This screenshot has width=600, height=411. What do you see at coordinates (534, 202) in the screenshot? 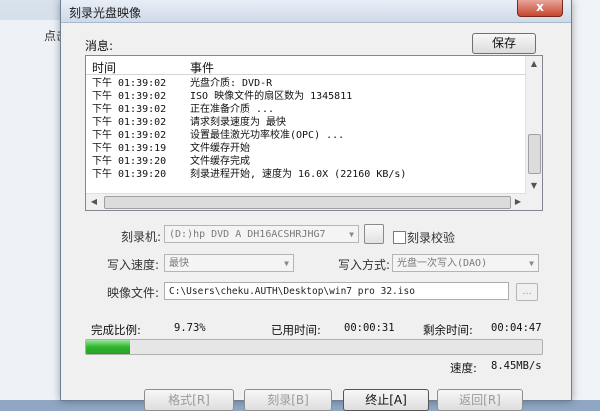
I see `scrollbar-corner` at bounding box center [534, 202].